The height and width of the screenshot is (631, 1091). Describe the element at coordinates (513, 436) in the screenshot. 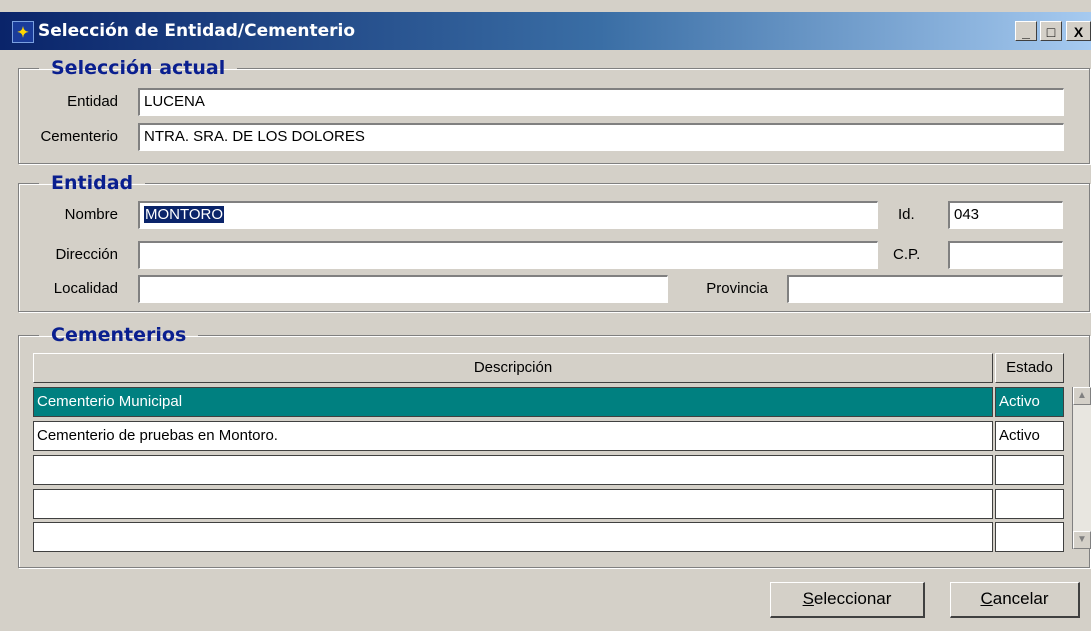

I see `table-row-descripcion: Cementerio de pruebas en Montoro.` at that location.